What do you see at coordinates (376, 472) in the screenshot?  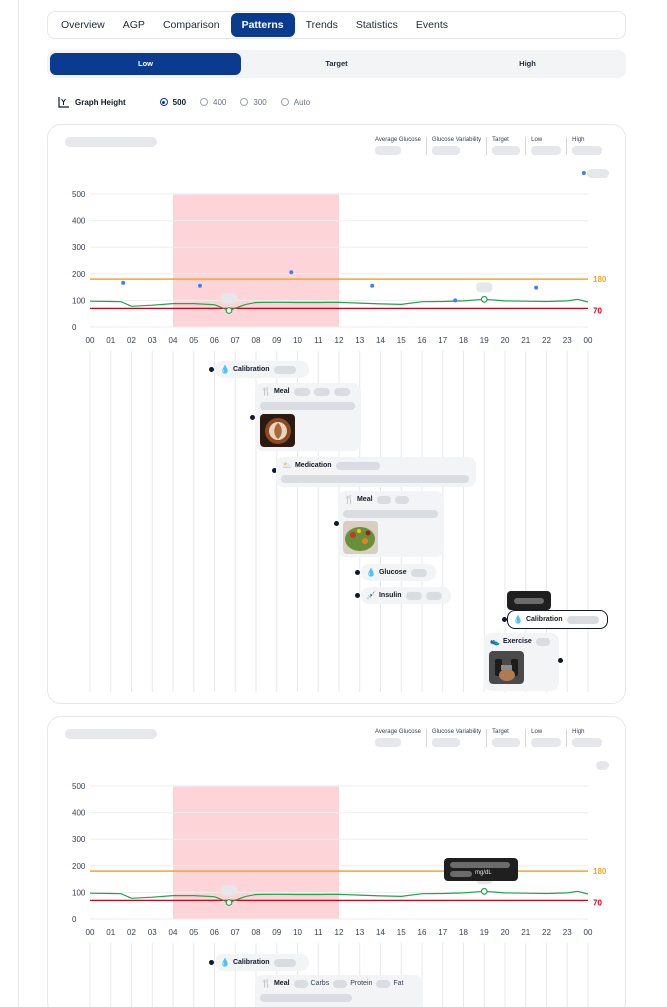 I see `event-medication-card: 🌥️ Medication` at bounding box center [376, 472].